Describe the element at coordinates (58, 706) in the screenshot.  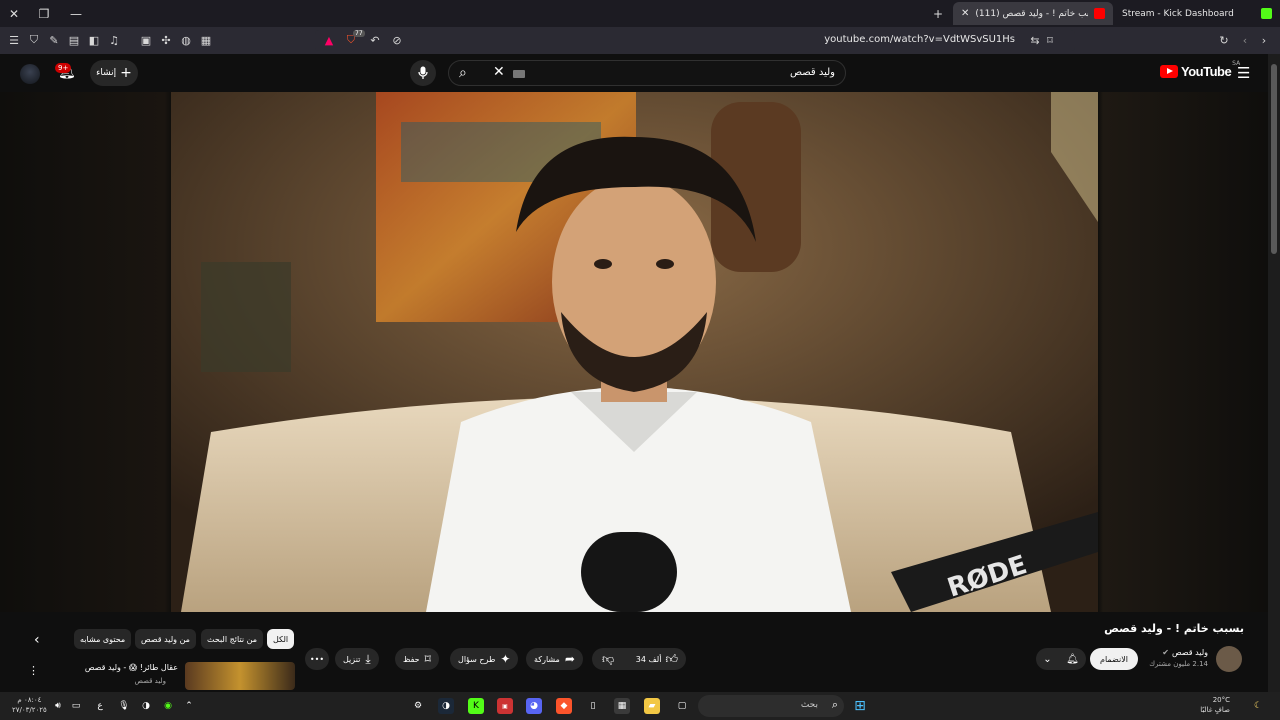
I see `speaker-icon: 🔊︎` at that location.